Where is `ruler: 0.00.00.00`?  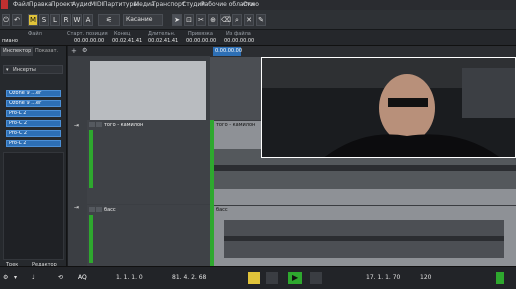
ruler: 0.00.00.00 is located at coordinates (363, 51).